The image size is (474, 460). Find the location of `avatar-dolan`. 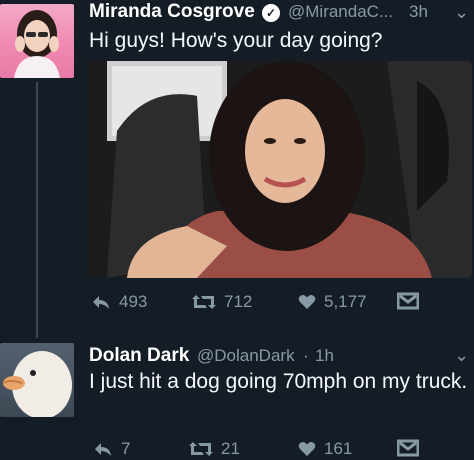

avatar-dolan is located at coordinates (37, 380).